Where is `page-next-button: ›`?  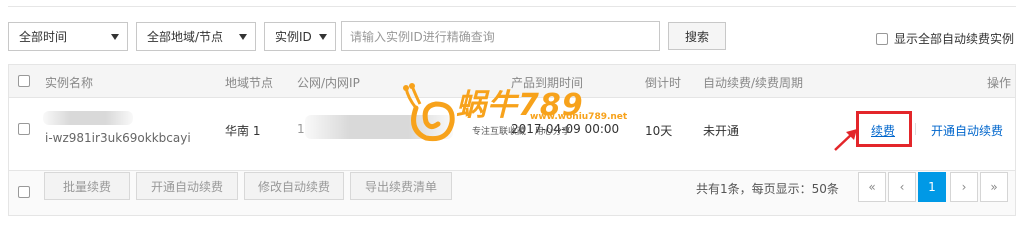
page-next-button: › is located at coordinates (964, 187).